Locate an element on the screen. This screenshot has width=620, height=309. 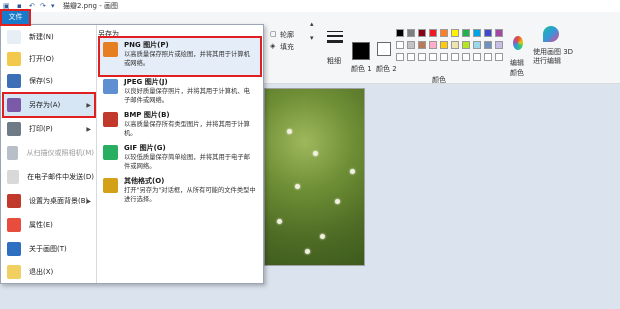
menu-item-label: 打印(P) is located at coordinates (41, 129).